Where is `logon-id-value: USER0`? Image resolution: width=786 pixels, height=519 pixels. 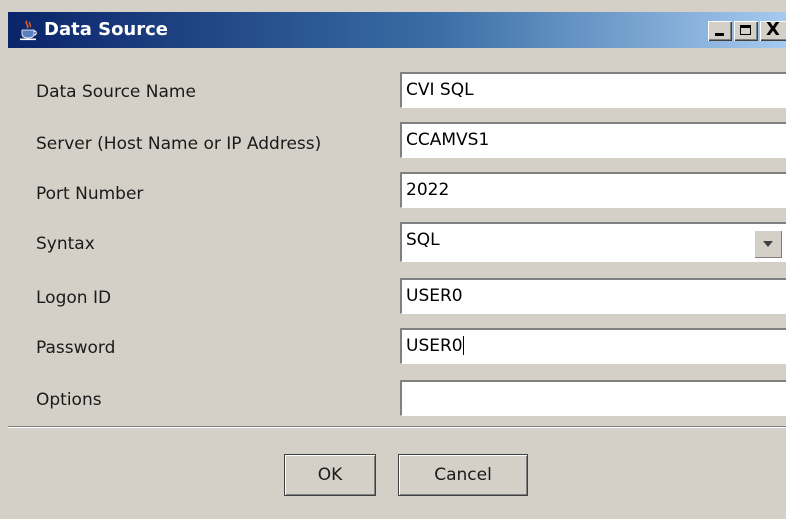
logon-id-value: USER0 is located at coordinates (434, 296).